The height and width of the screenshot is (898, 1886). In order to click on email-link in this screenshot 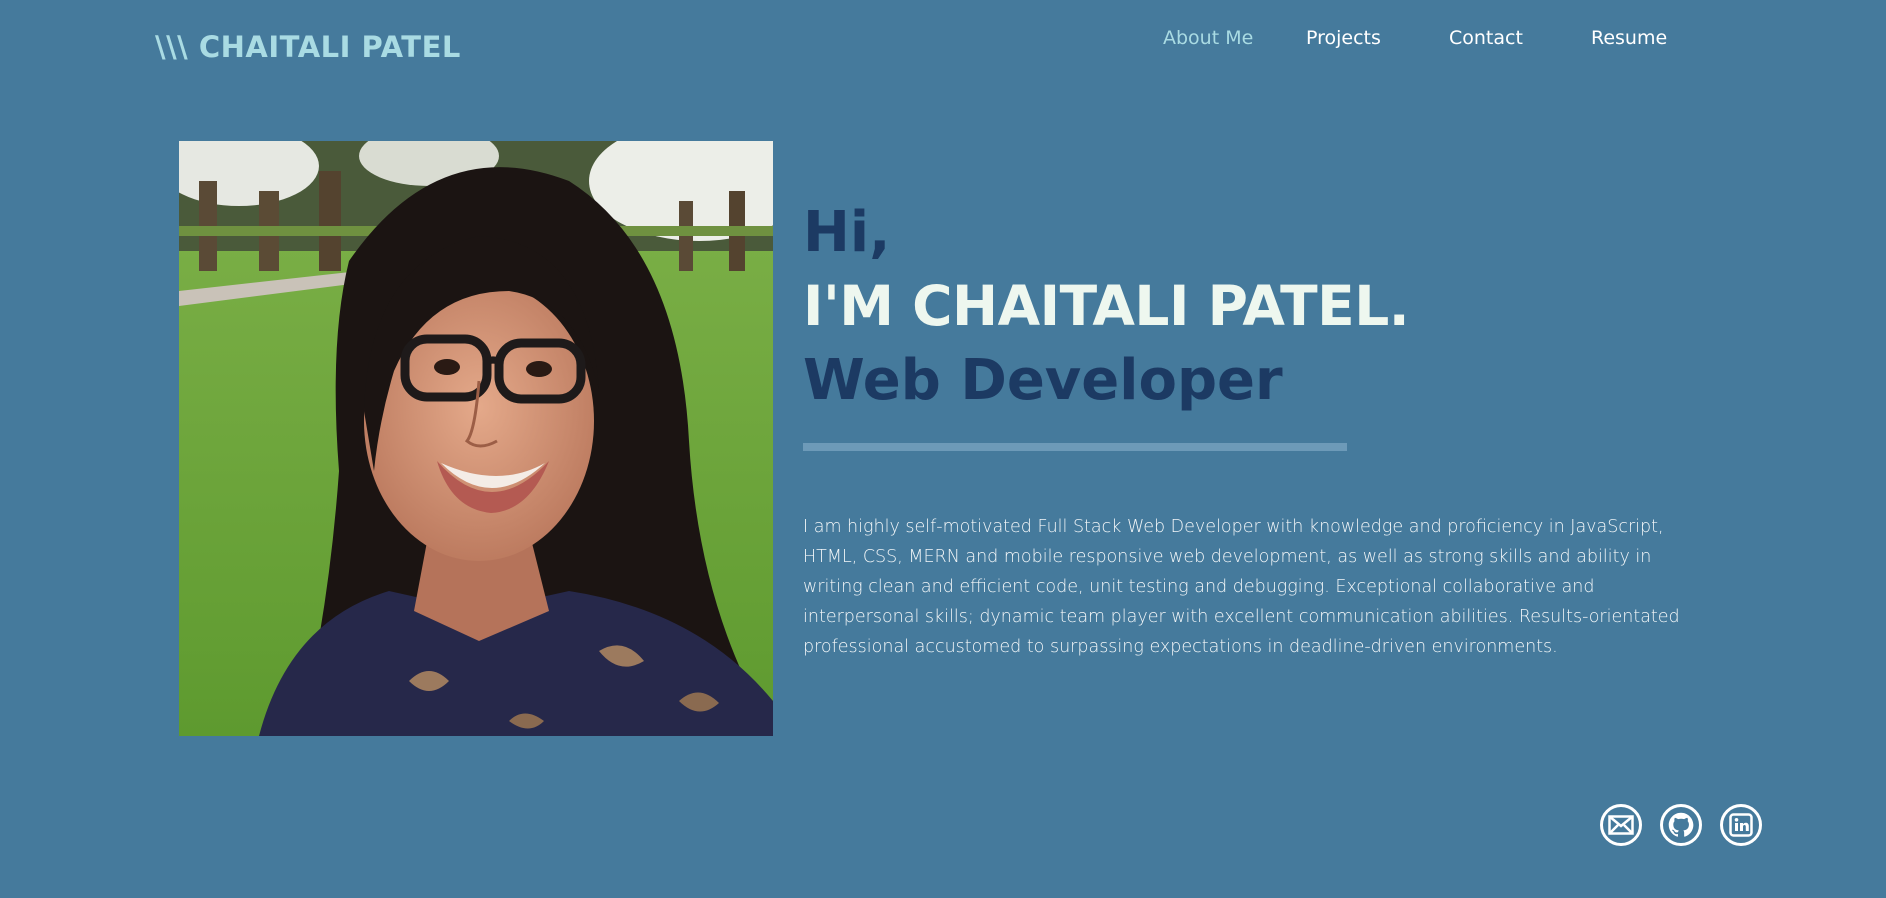, I will do `click(1621, 825)`.